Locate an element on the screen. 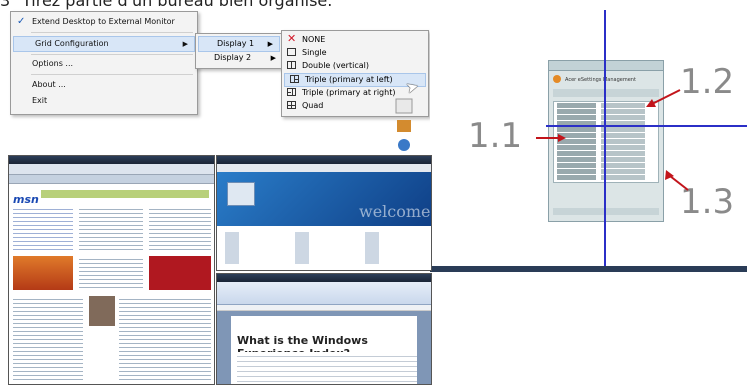 This screenshot has width=747, height=385. menu-item-label: Display 2 is located at coordinates (233, 57).